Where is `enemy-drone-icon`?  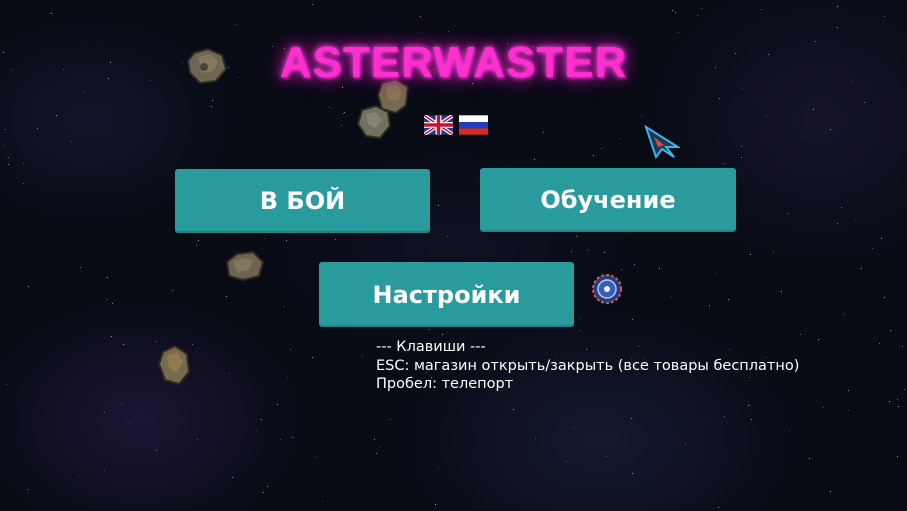
enemy-drone-icon is located at coordinates (607, 289).